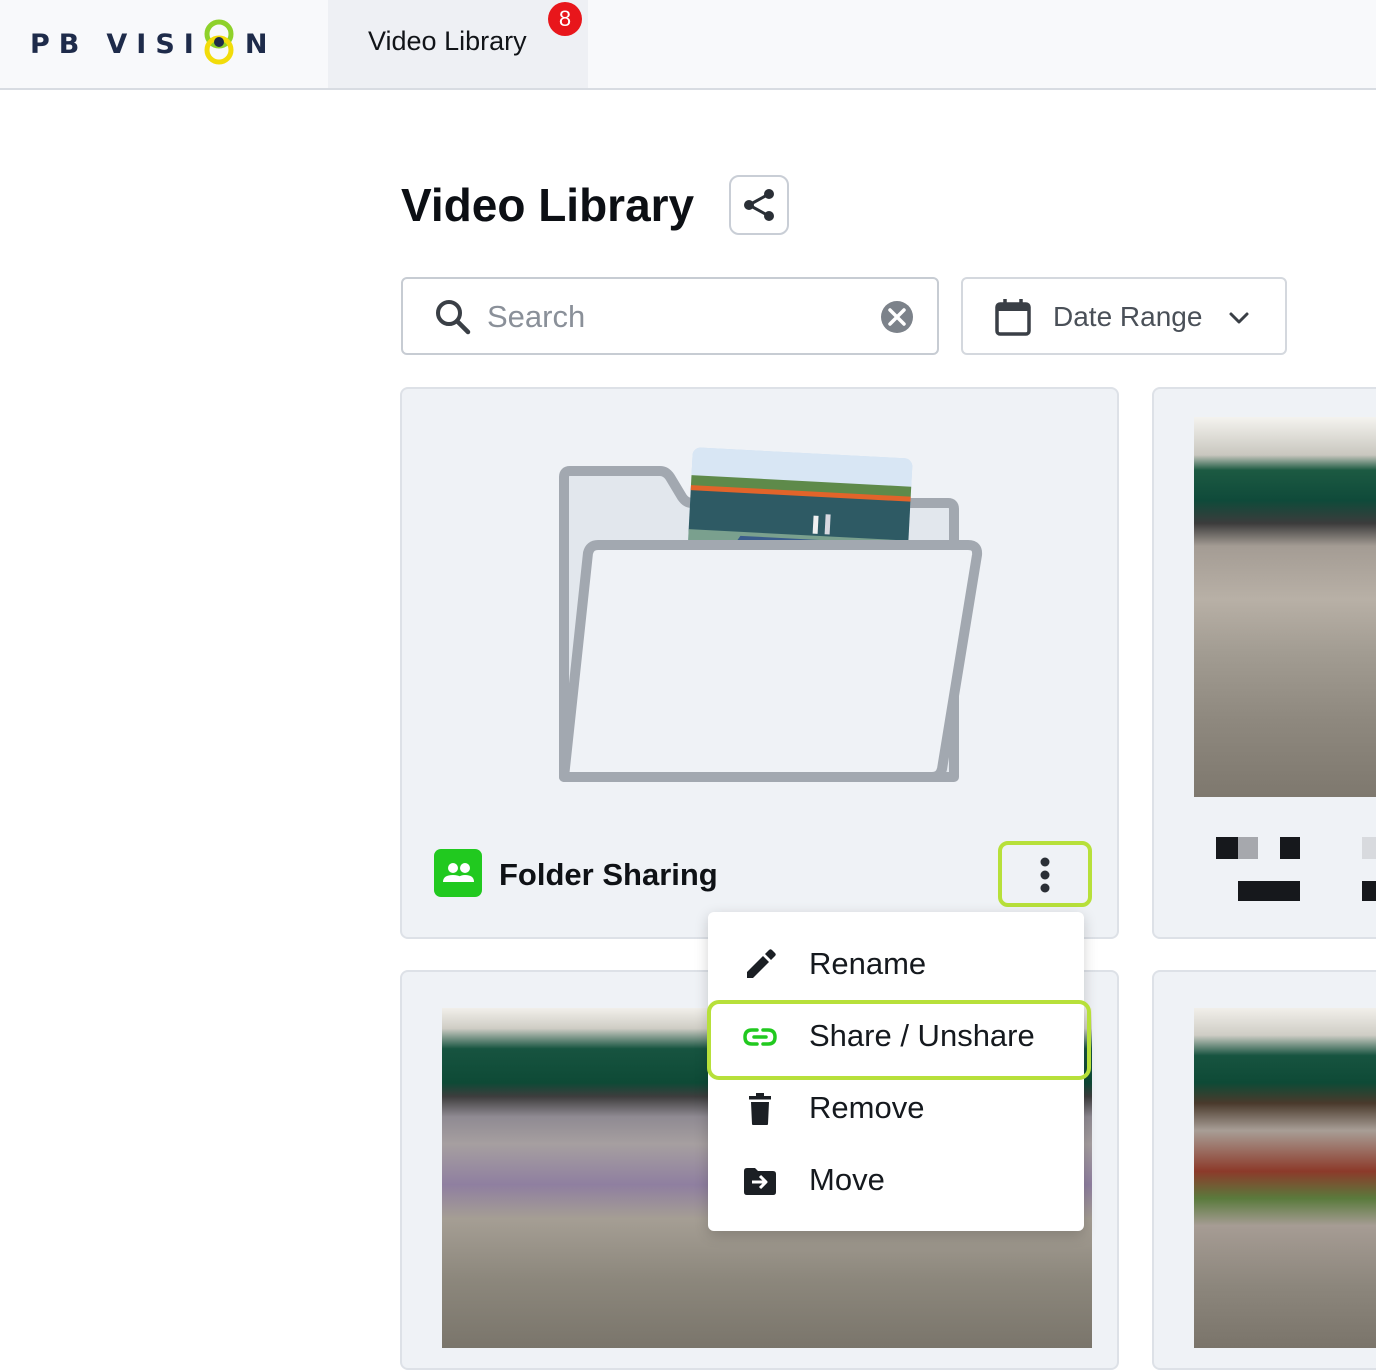  I want to click on pencil-icon, so click(761, 963).